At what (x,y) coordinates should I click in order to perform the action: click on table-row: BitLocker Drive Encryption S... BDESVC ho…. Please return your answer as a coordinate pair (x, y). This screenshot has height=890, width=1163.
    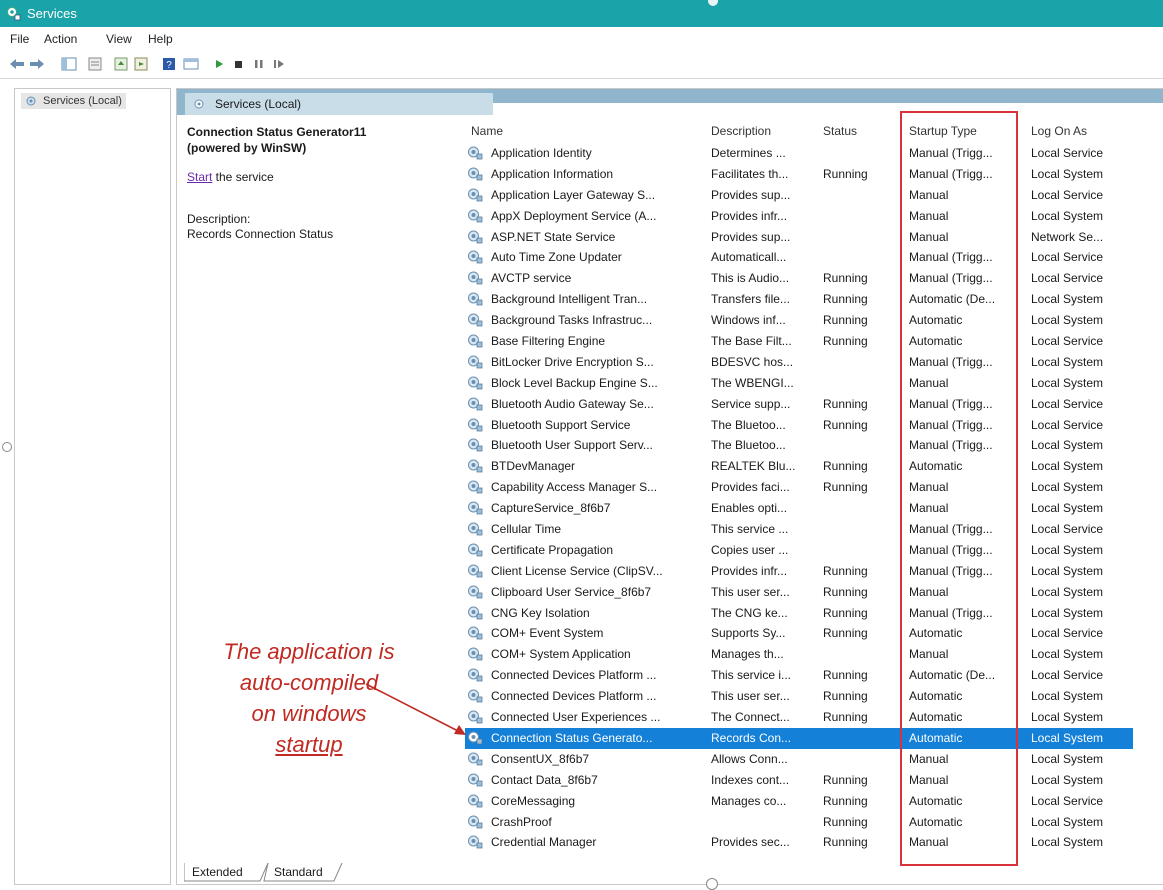
    Looking at the image, I should click on (799, 362).